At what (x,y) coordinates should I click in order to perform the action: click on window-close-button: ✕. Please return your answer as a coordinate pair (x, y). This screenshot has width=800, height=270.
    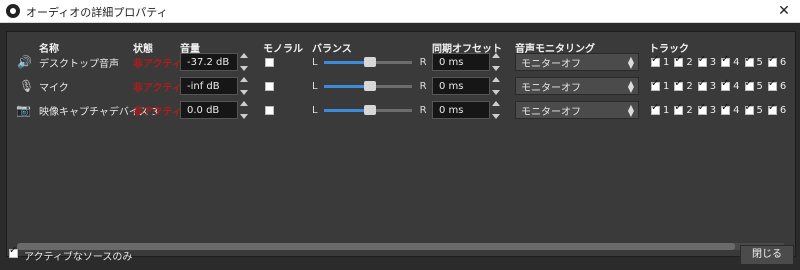
    Looking at the image, I should click on (784, 11).